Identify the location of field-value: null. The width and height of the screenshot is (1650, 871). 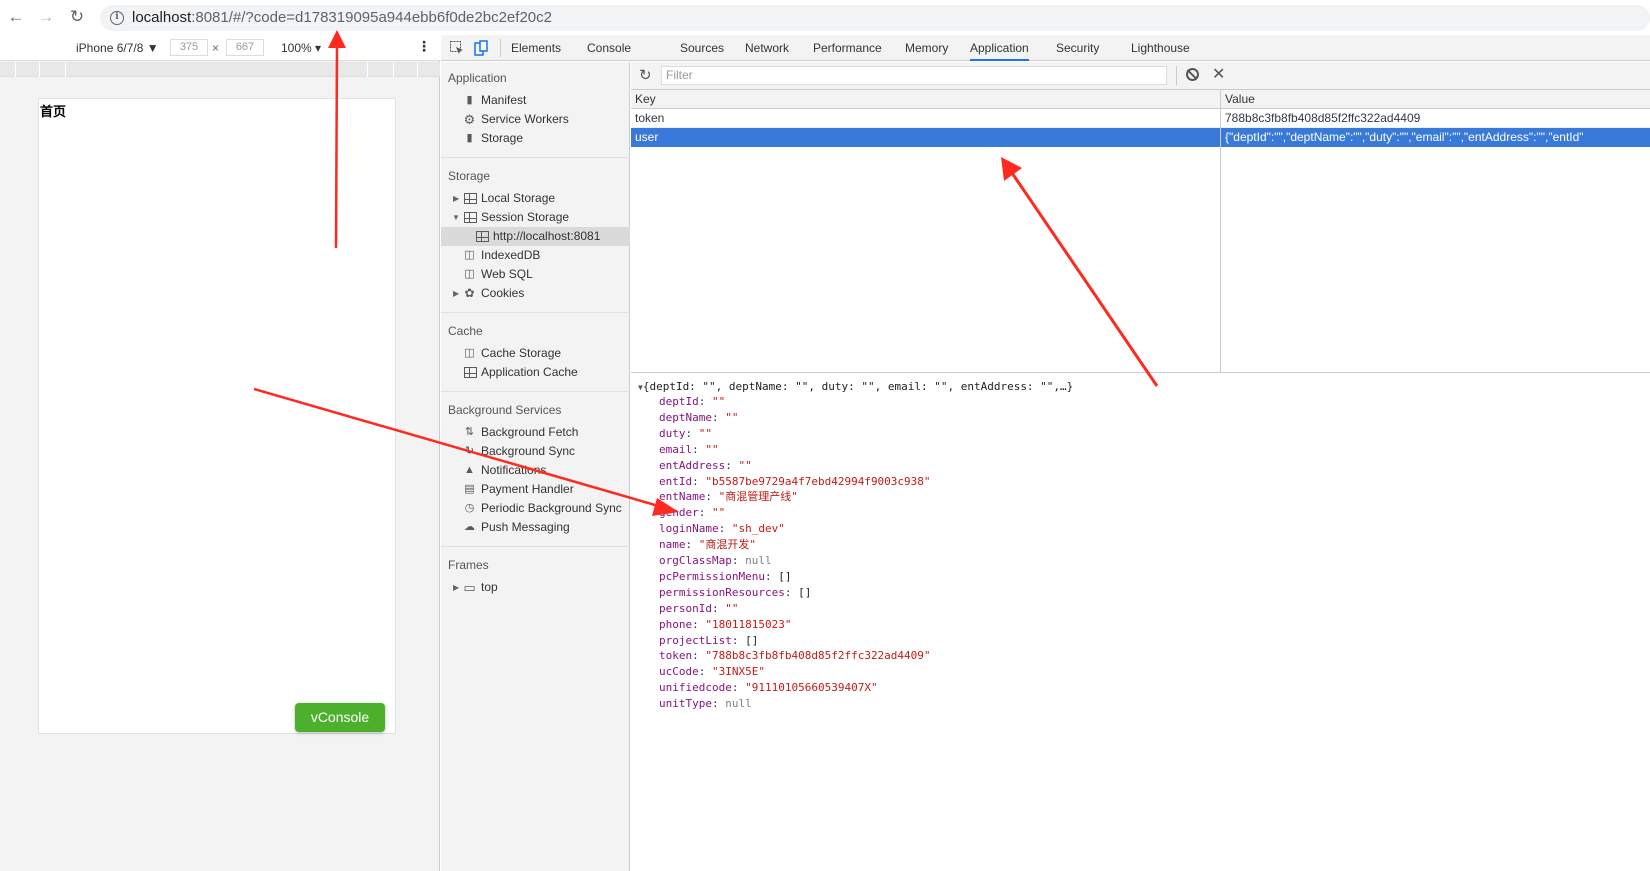
(758, 560).